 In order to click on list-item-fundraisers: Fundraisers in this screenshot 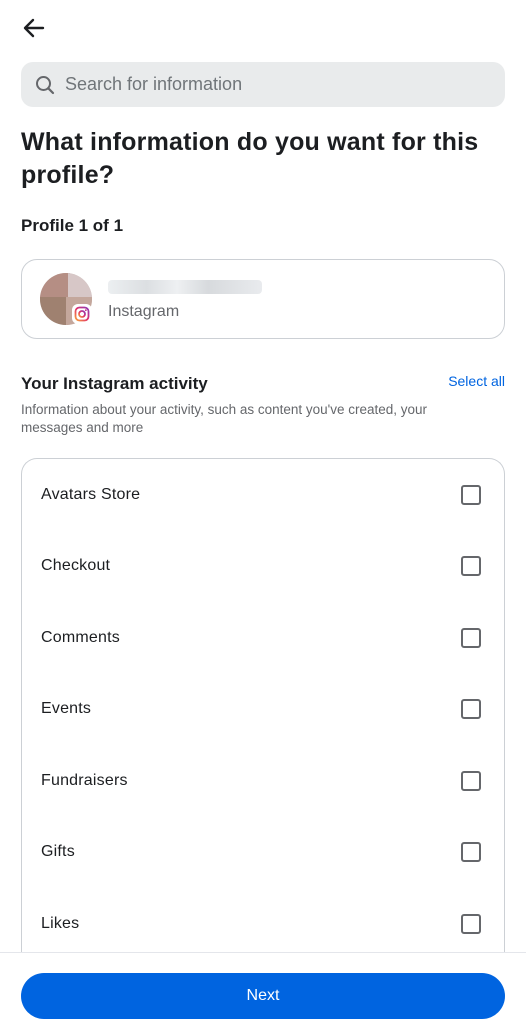, I will do `click(263, 780)`.